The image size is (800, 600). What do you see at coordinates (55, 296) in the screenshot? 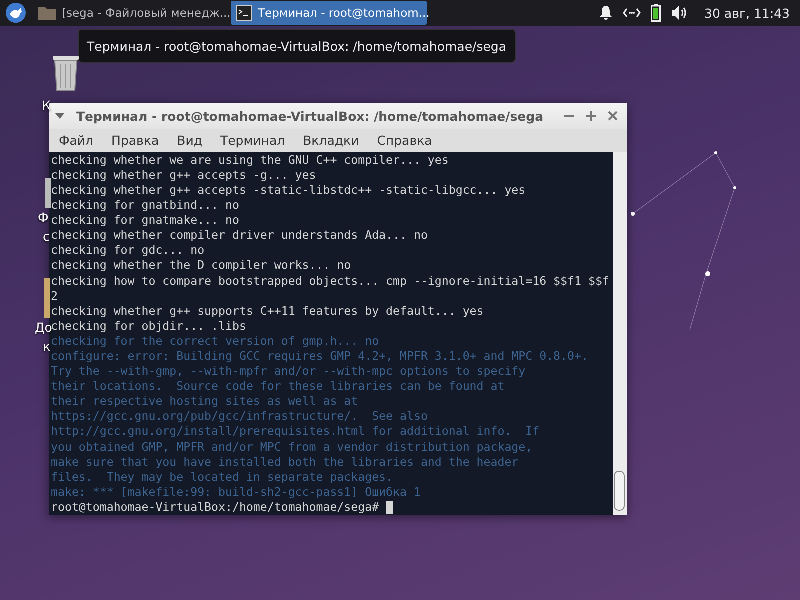
I see `terminal-line: 2` at bounding box center [55, 296].